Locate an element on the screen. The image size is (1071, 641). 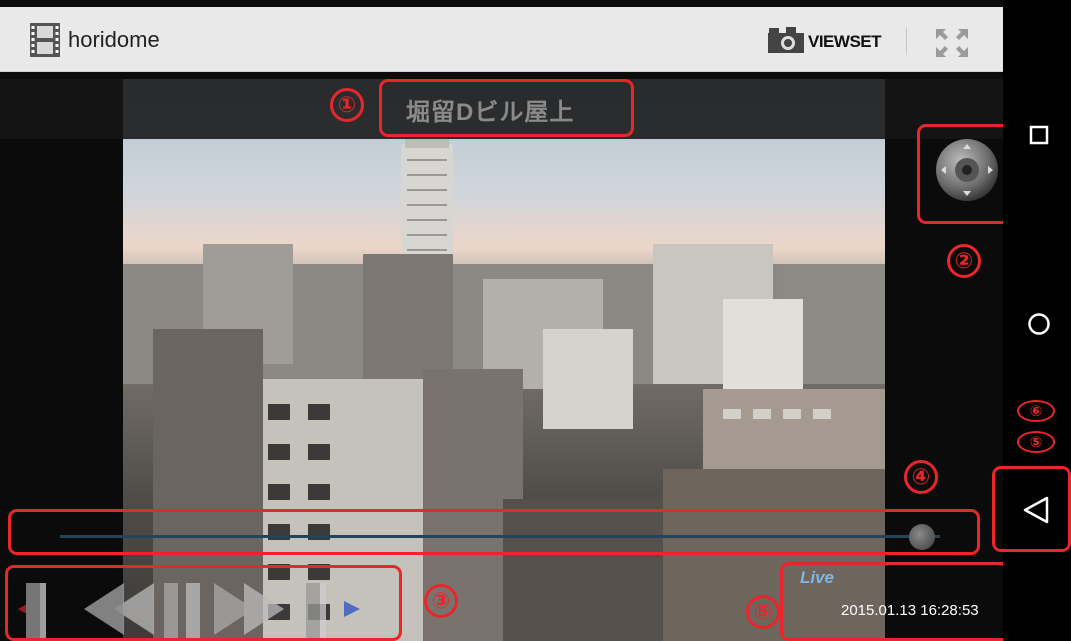
square-icon is located at coordinates (1039, 137).